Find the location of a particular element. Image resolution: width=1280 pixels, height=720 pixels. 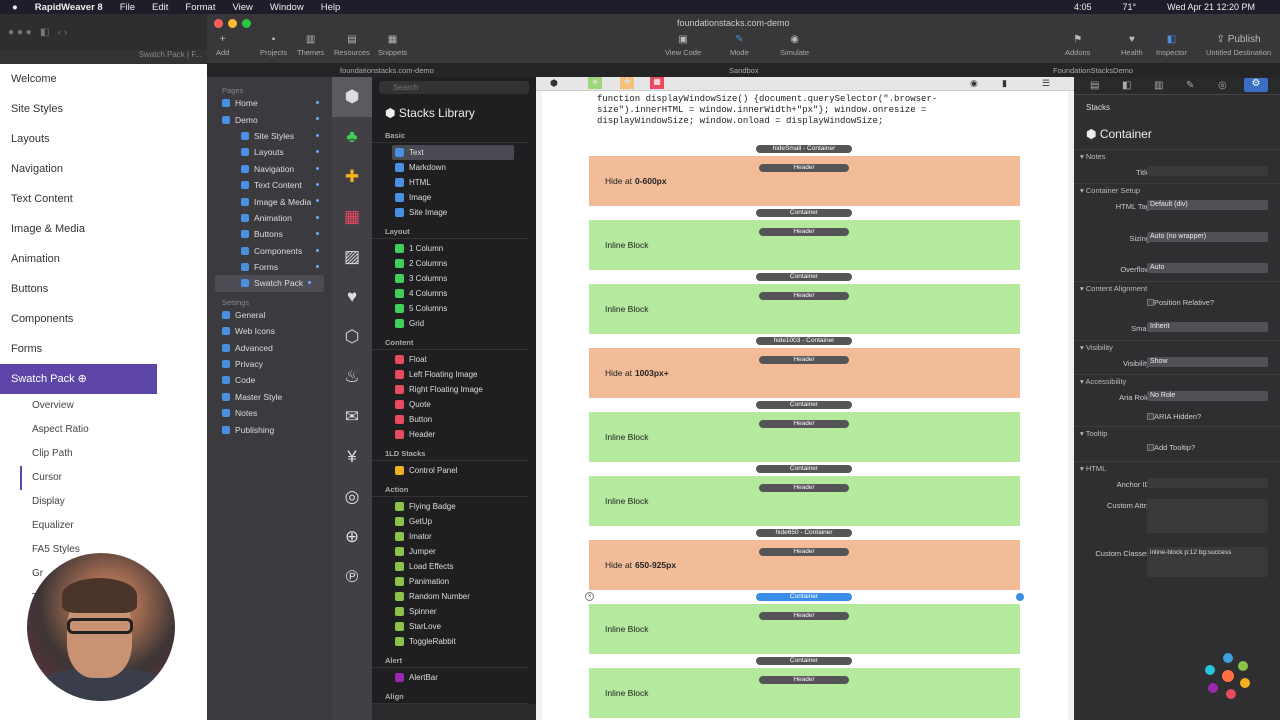

library-section-content: Content is located at coordinates (450, 342).